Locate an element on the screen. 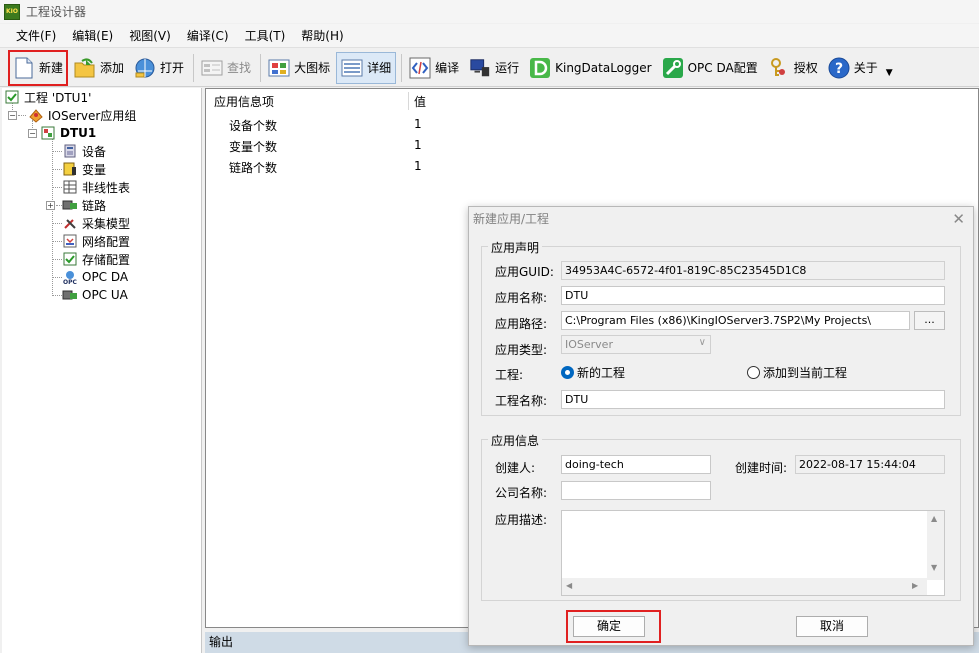 The image size is (979, 653). tree-item-link: + 链路 is located at coordinates (76, 205).